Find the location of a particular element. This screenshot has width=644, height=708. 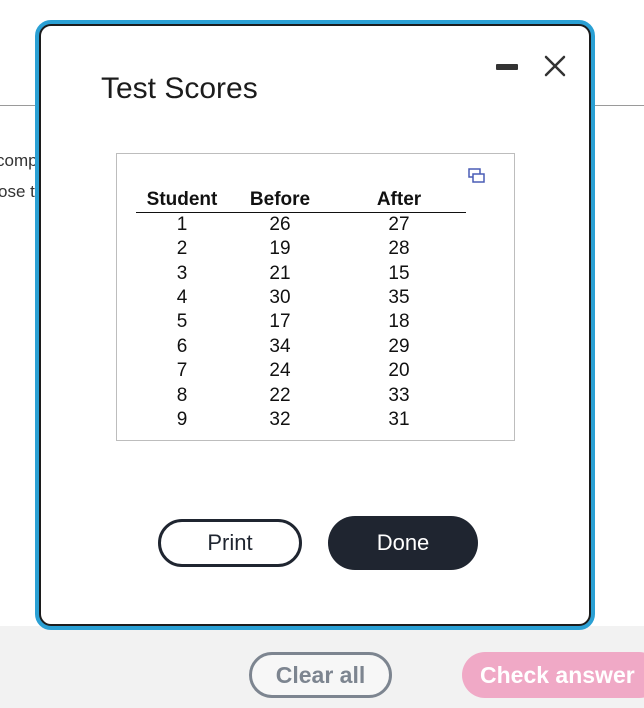

done-button: Done is located at coordinates (403, 543).